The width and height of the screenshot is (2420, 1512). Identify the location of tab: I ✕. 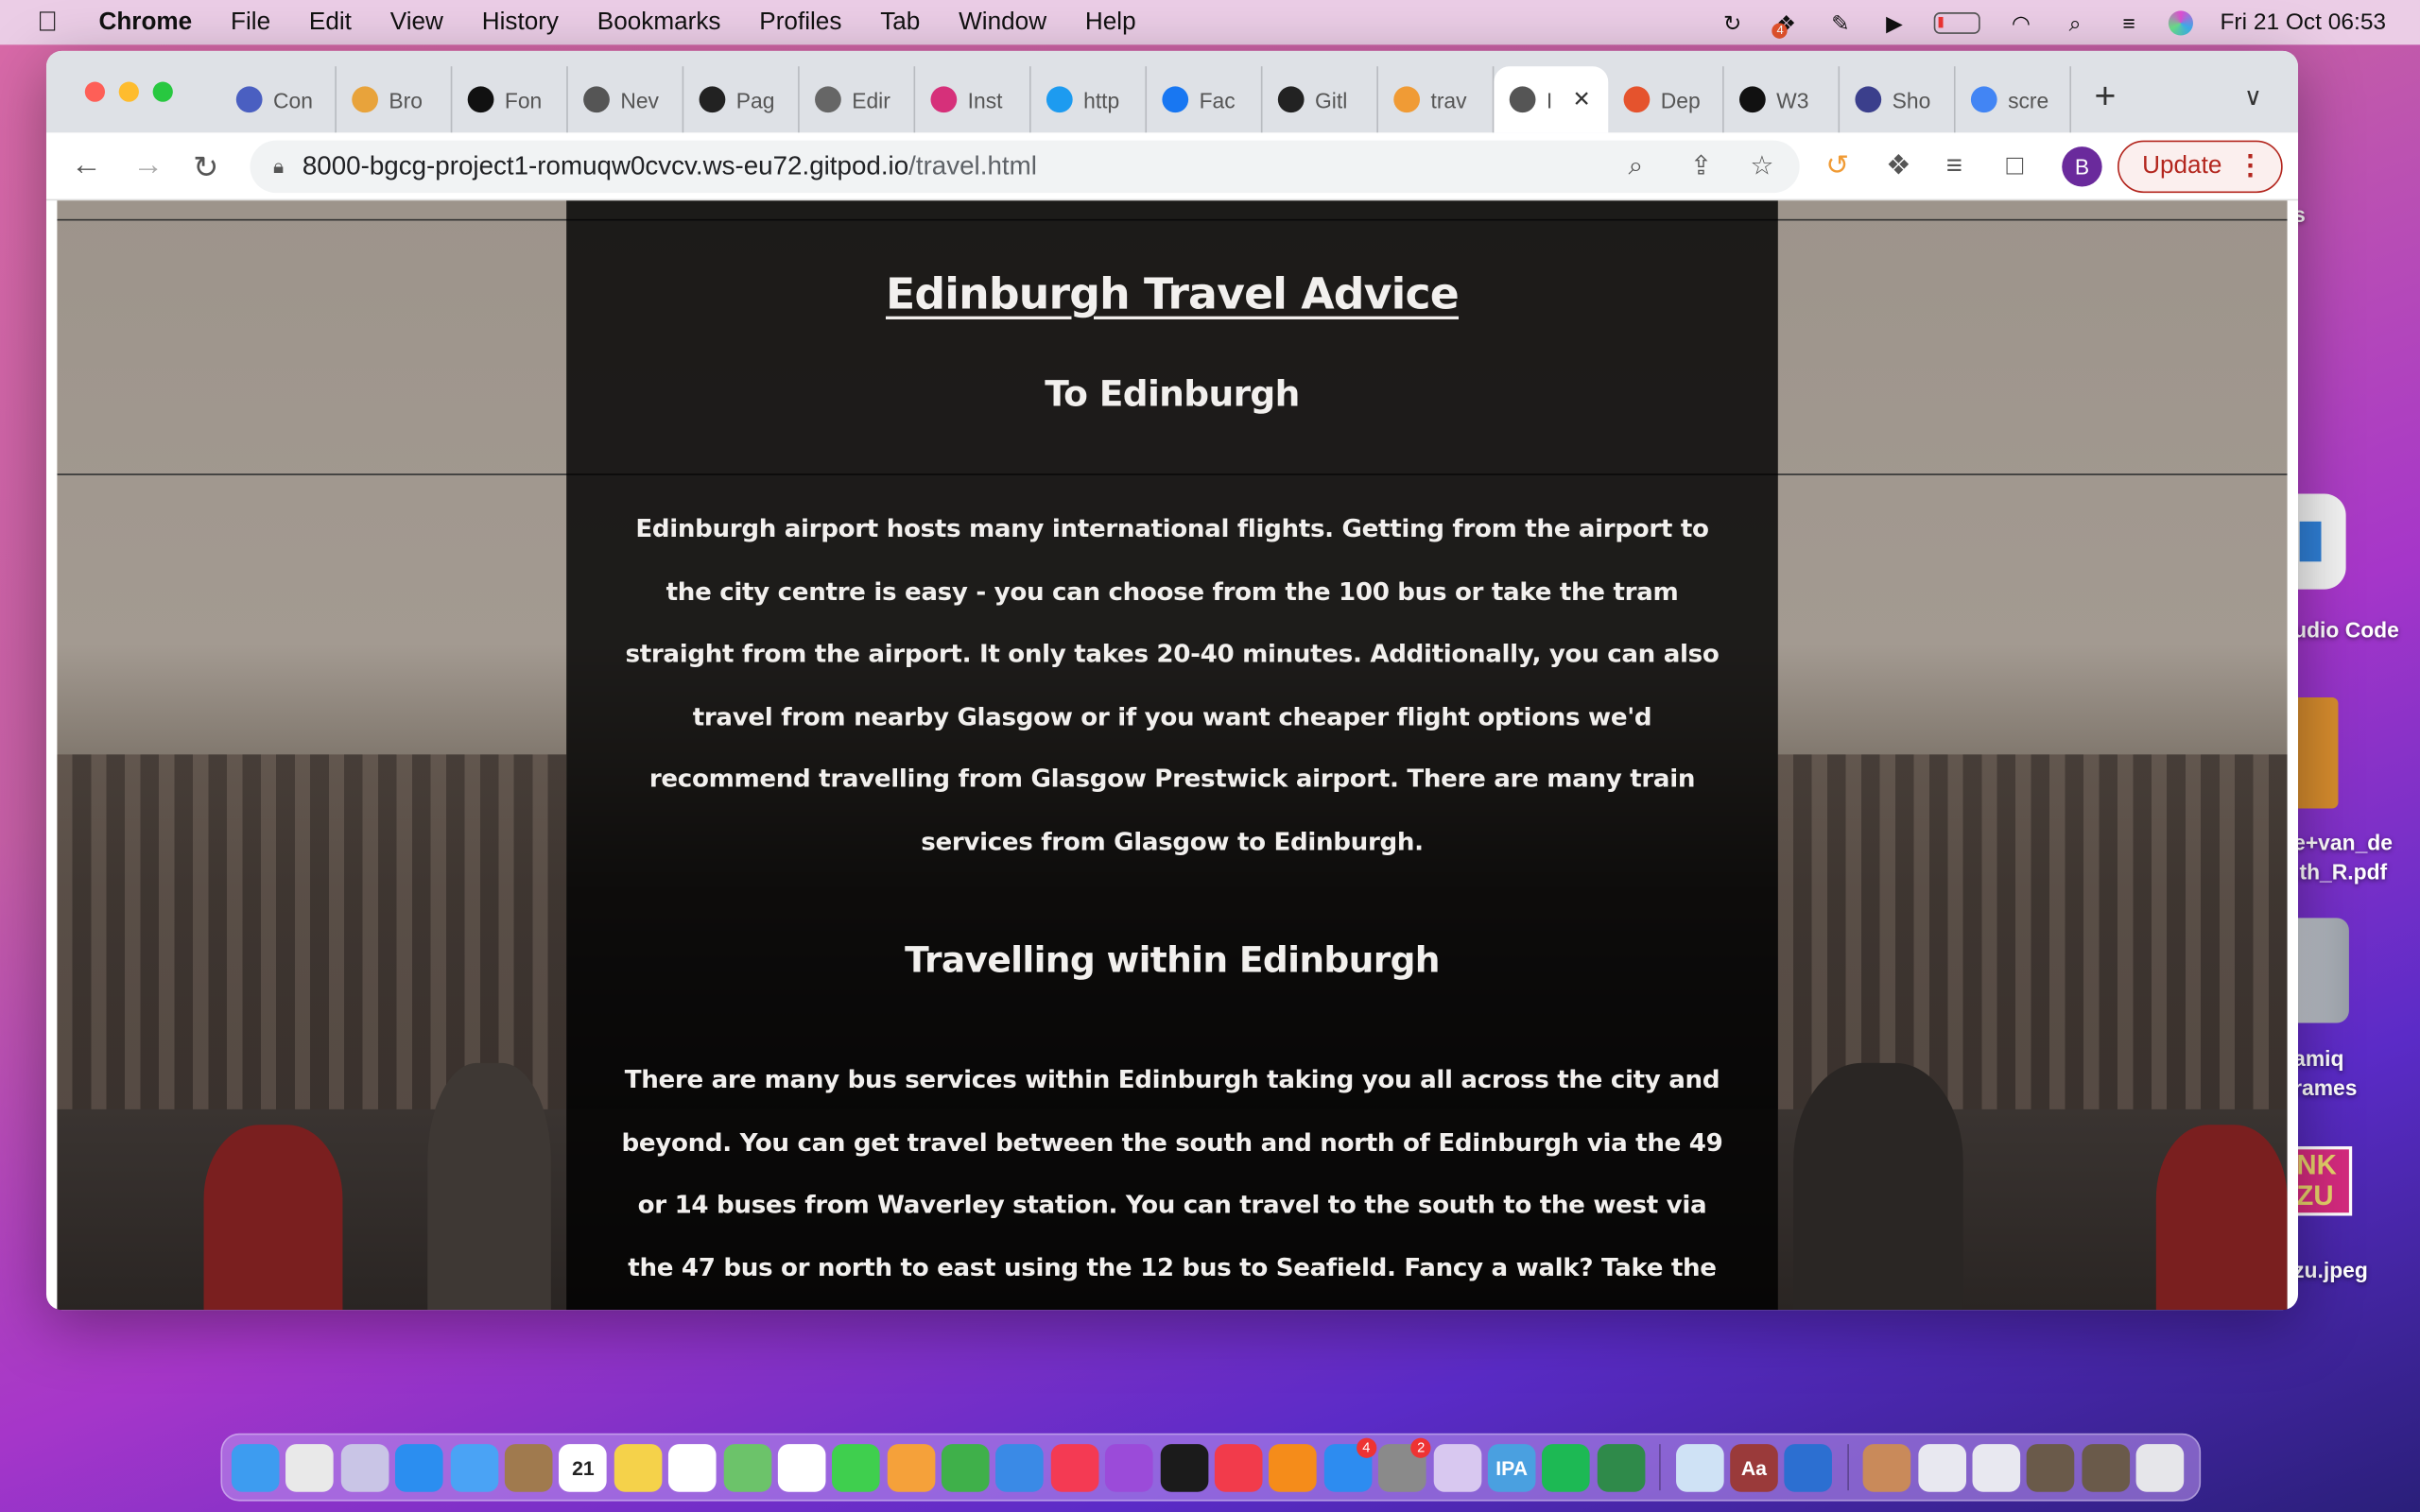
(1551, 99).